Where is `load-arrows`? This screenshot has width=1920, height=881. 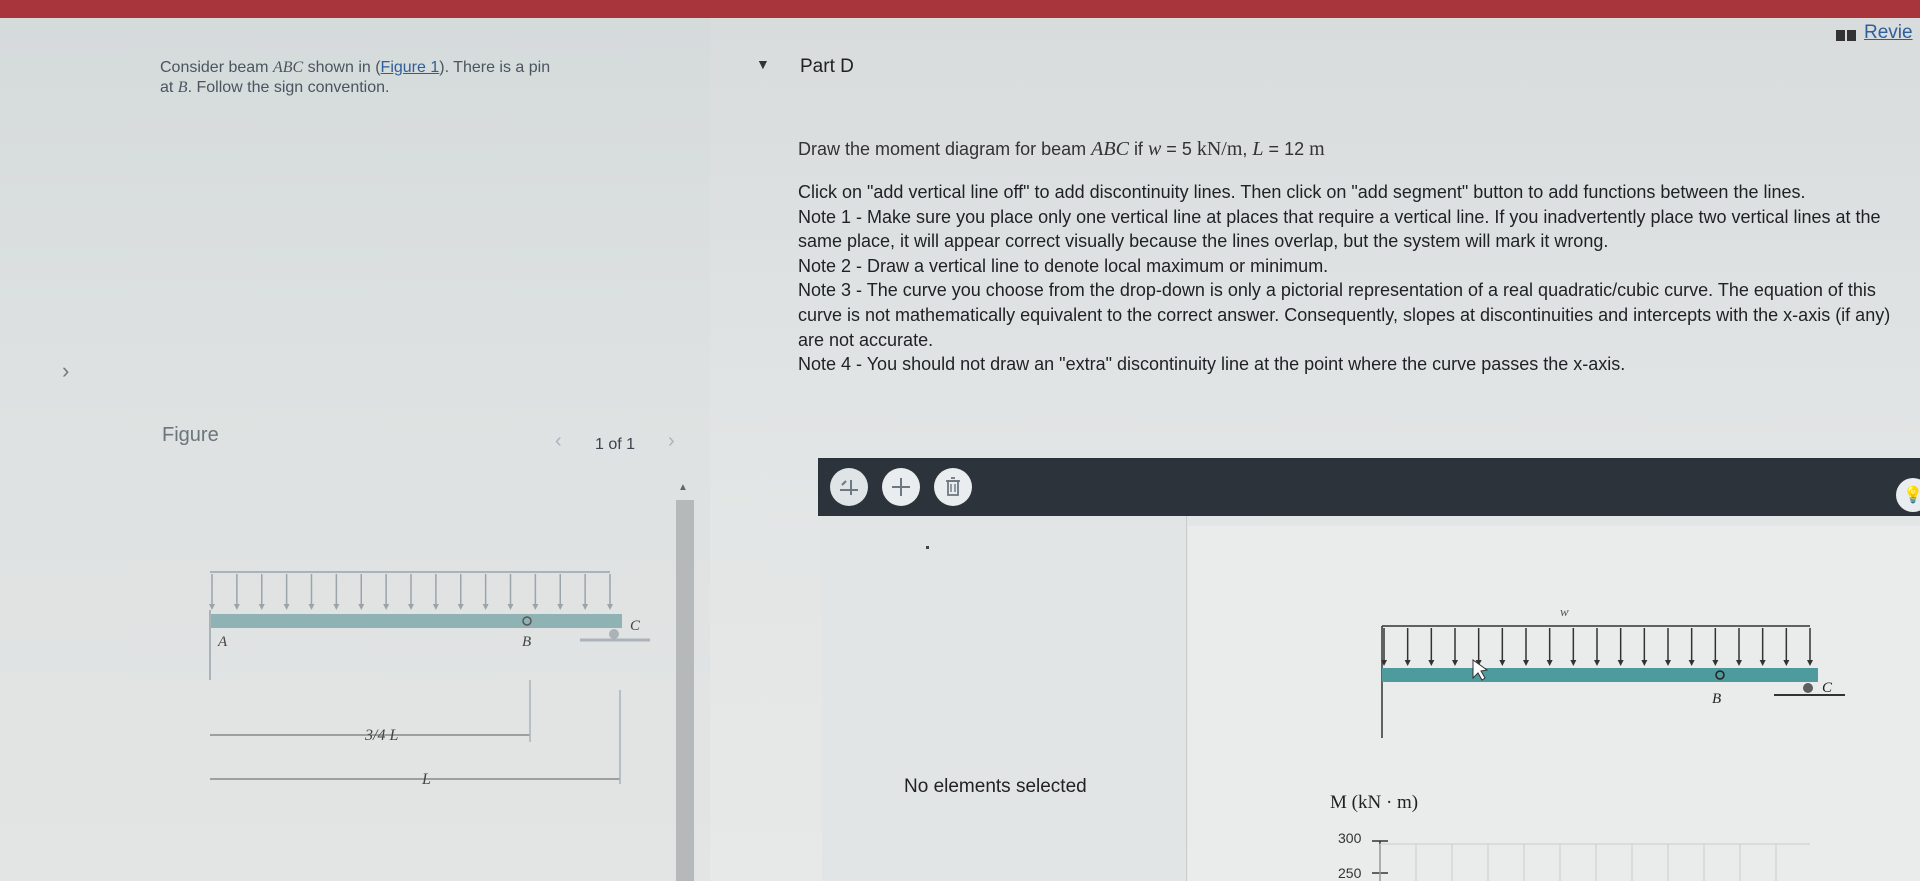 load-arrows is located at coordinates (411, 592).